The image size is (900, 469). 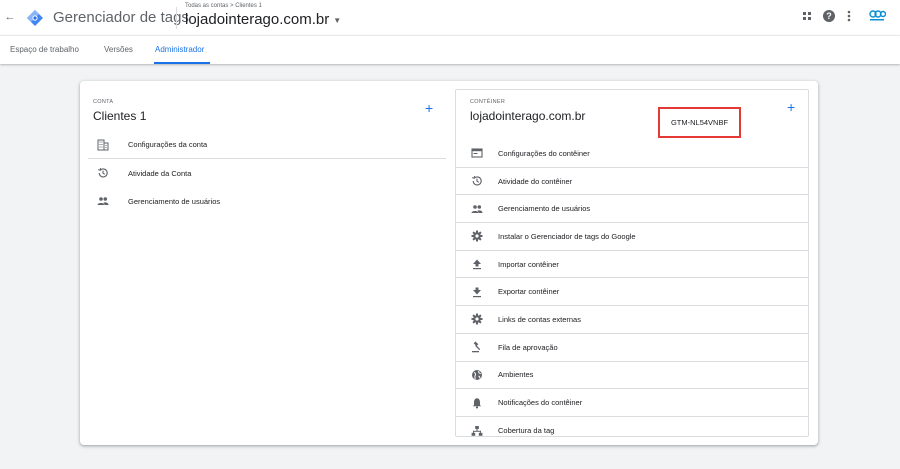 I want to click on external-account-links-item: Links de contas externas, so click(x=632, y=320).